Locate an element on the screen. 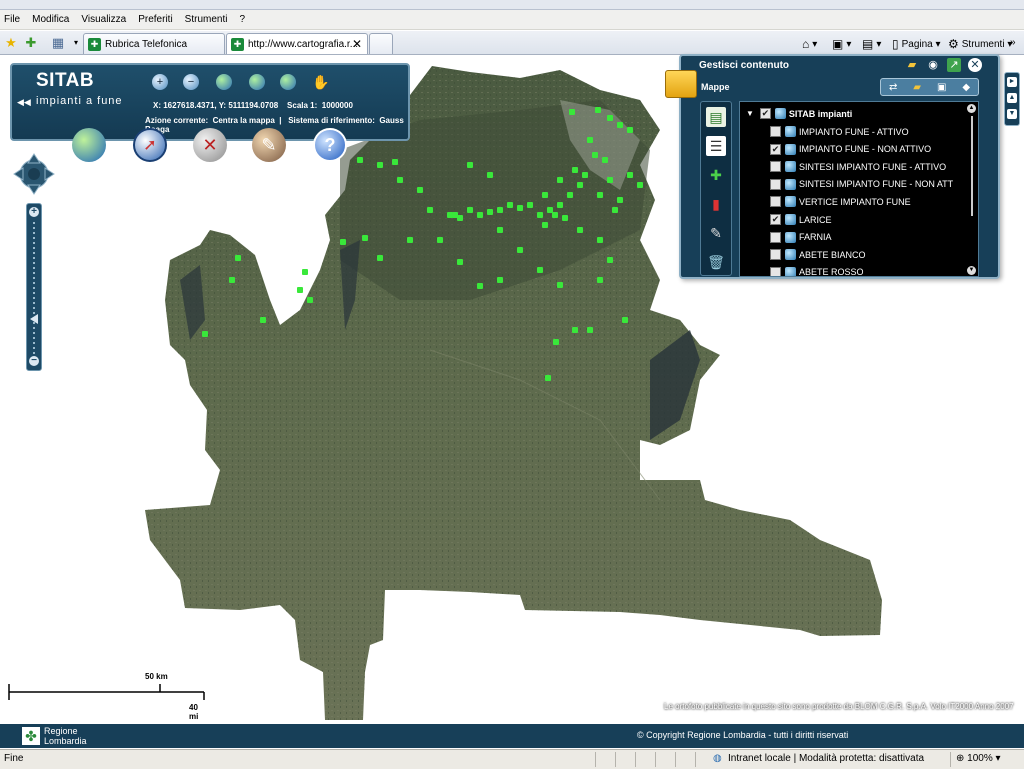  layer-item: ✔ LARICE is located at coordinates (801, 219).